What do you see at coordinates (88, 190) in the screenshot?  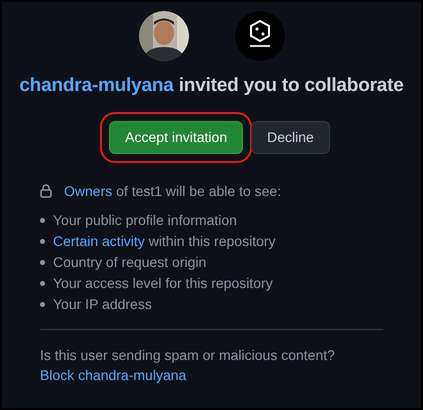 I see `owners-link: Owners` at bounding box center [88, 190].